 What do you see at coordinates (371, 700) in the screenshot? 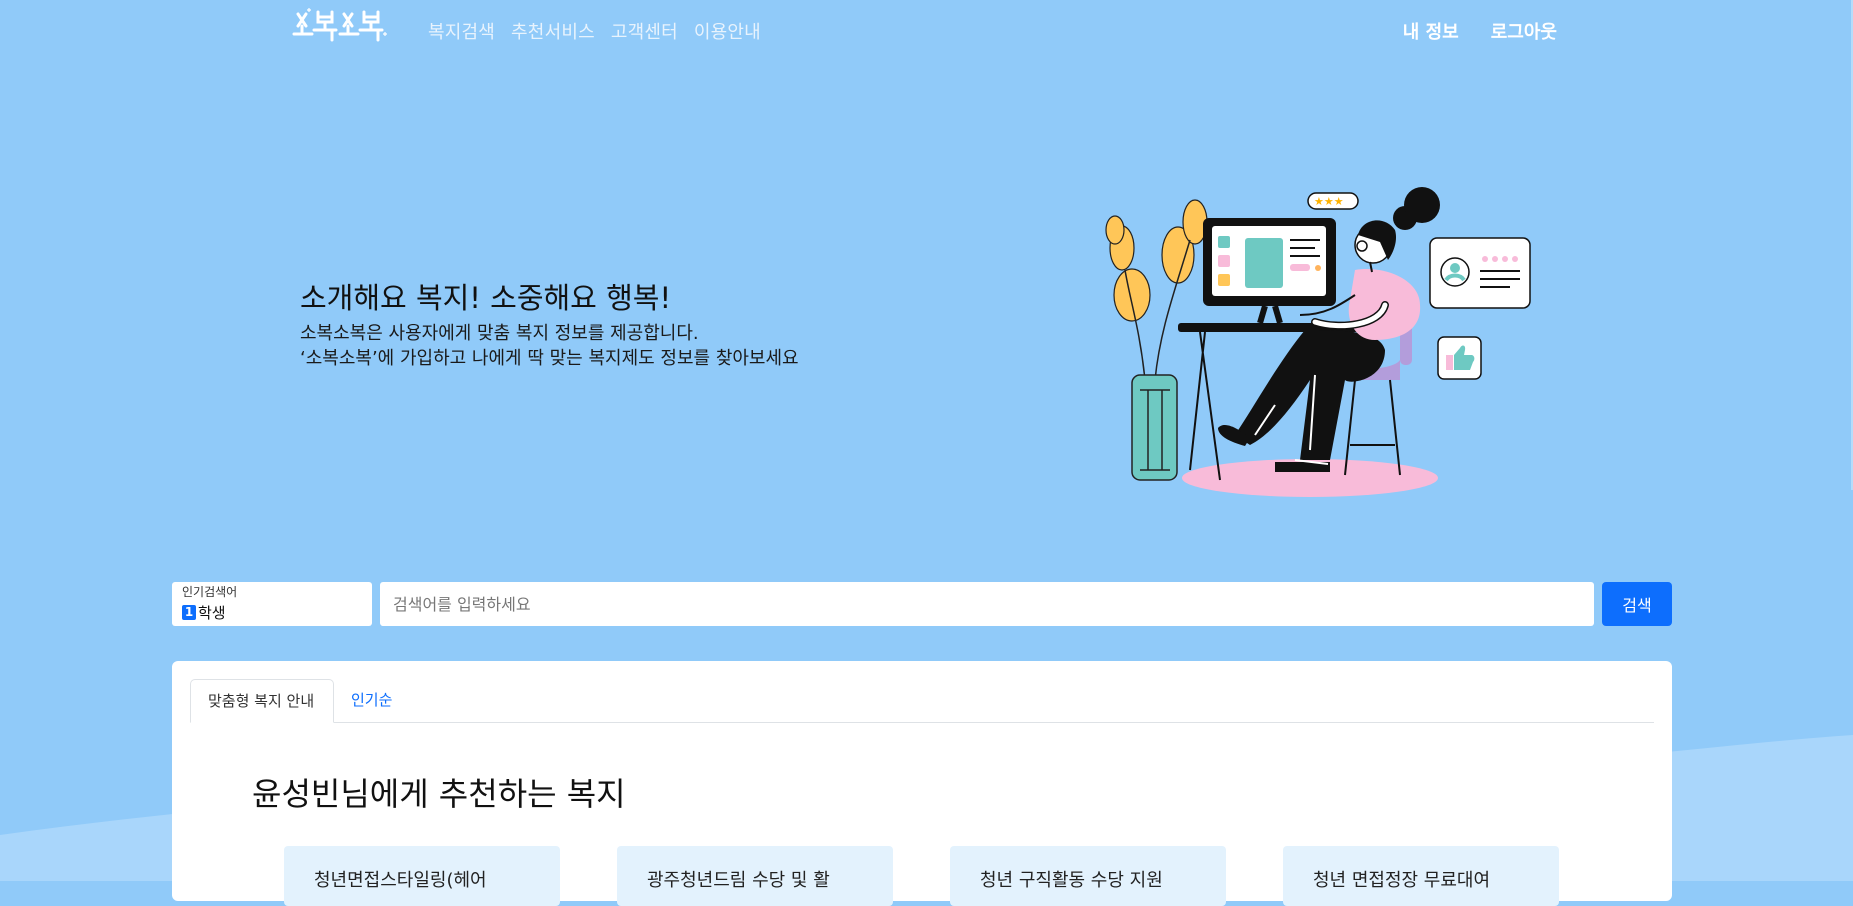
I see `tab-popular: 인기순` at bounding box center [371, 700].